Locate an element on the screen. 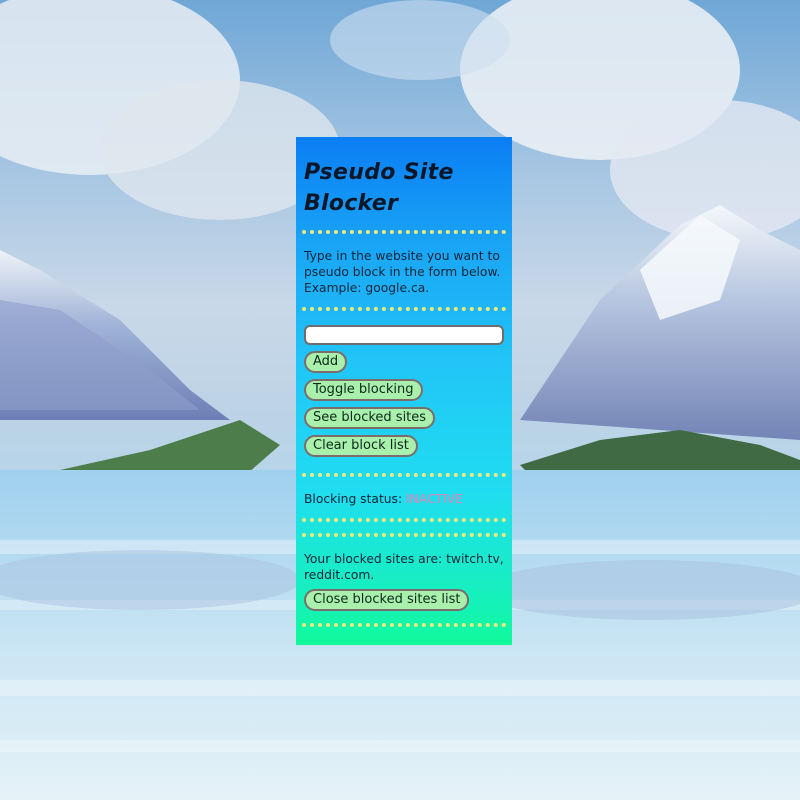 The width and height of the screenshot is (800, 800). clear-block-list-button: Clear block list is located at coordinates (361, 446).